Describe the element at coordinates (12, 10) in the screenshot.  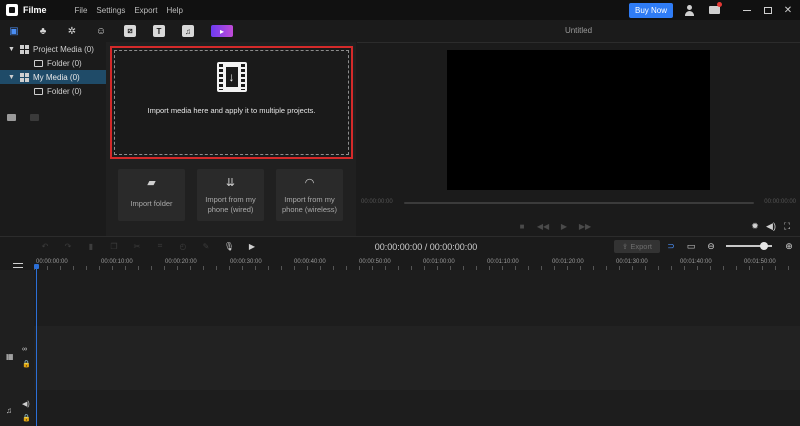
I see `filme-logo-icon` at that location.